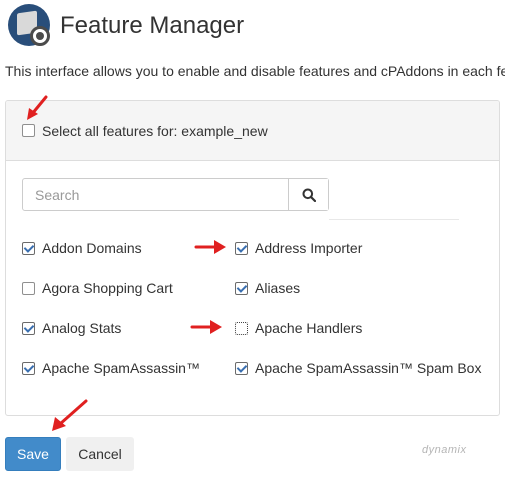 The height and width of the screenshot is (479, 505). What do you see at coordinates (107, 288) in the screenshot?
I see `feature-label: Agora Shopping Cart` at bounding box center [107, 288].